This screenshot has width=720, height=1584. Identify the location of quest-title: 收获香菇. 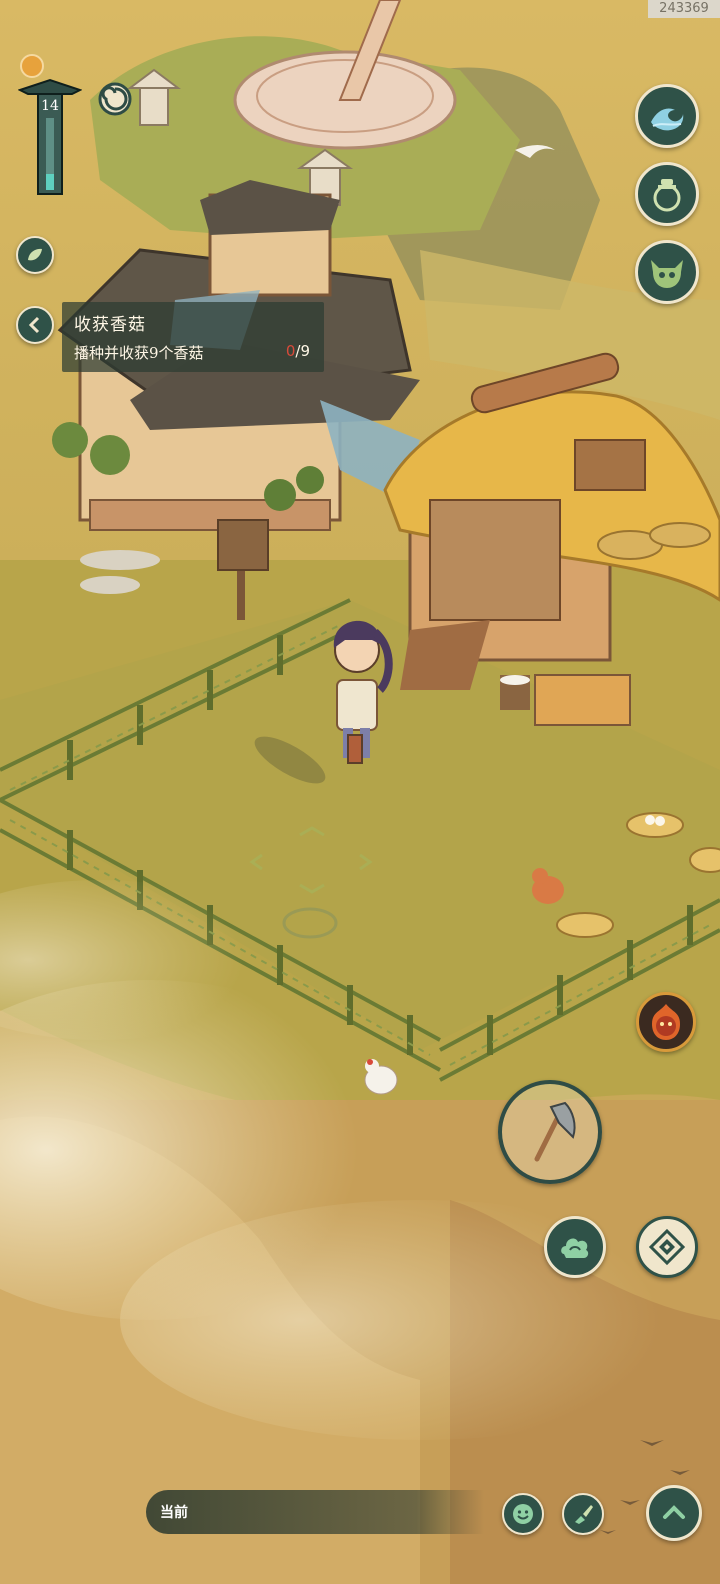
(110, 325).